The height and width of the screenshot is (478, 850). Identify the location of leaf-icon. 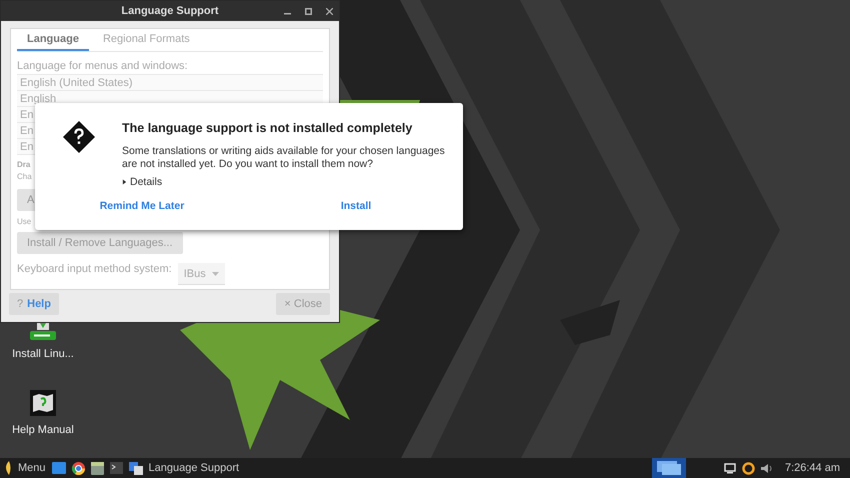
(8, 468).